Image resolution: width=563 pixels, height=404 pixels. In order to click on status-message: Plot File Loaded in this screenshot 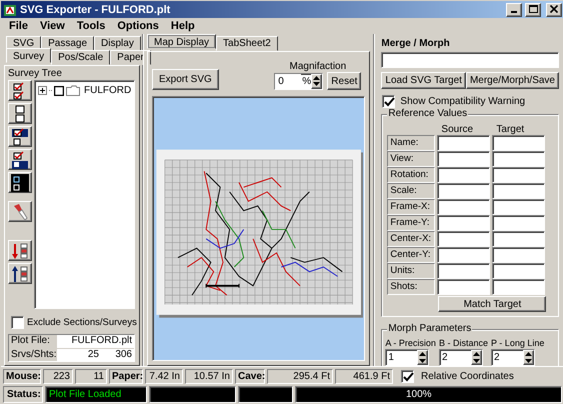, I will do `click(96, 394)`.